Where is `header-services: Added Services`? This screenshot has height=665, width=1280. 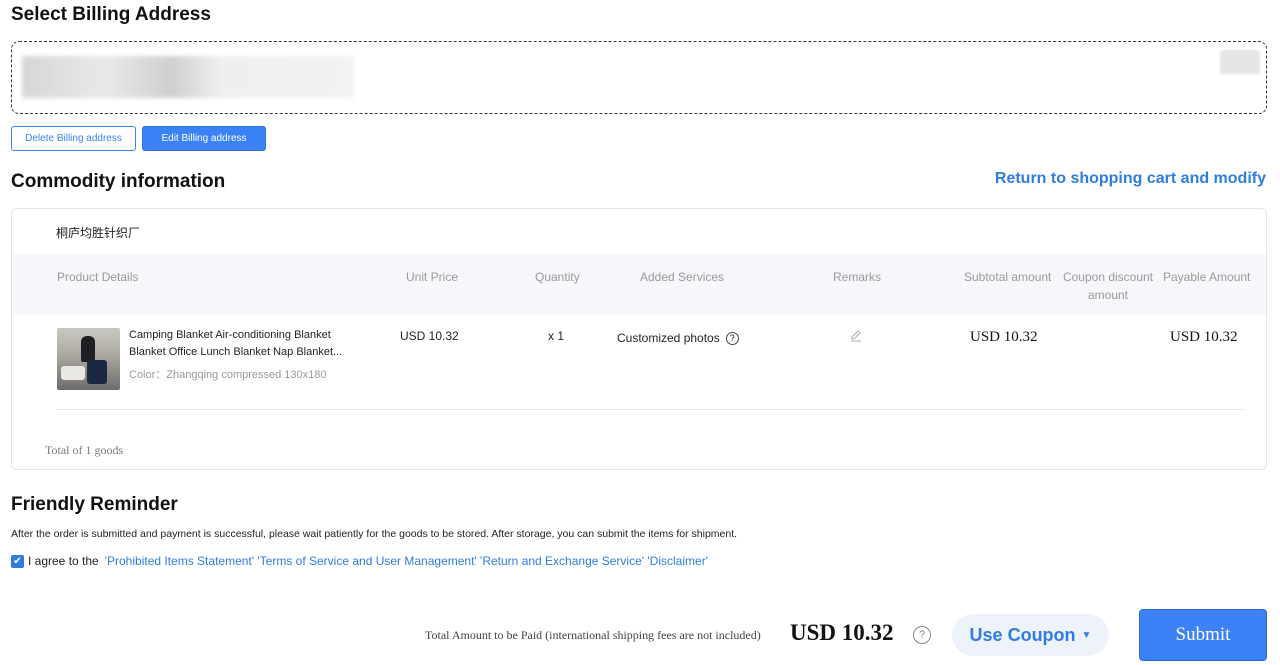 header-services: Added Services is located at coordinates (682, 277).